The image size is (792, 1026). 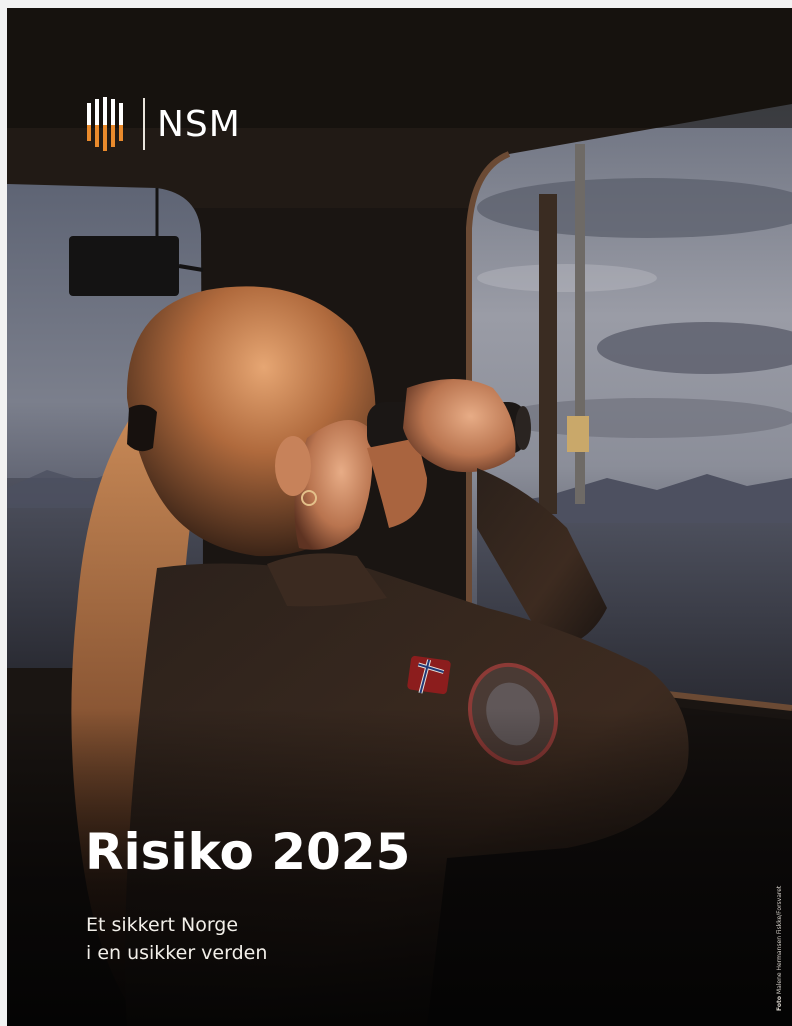 What do you see at coordinates (176, 939) in the screenshot?
I see `report-subtitle: Et sikkert Norge i en usikker verden` at bounding box center [176, 939].